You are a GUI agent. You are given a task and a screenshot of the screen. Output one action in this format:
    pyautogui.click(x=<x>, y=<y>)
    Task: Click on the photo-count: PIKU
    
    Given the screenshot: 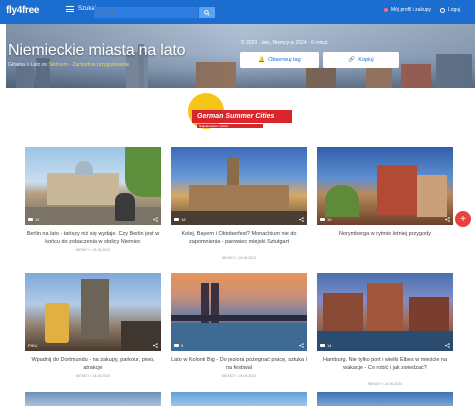 What is the action you would take?
    pyautogui.click(x=33, y=345)
    